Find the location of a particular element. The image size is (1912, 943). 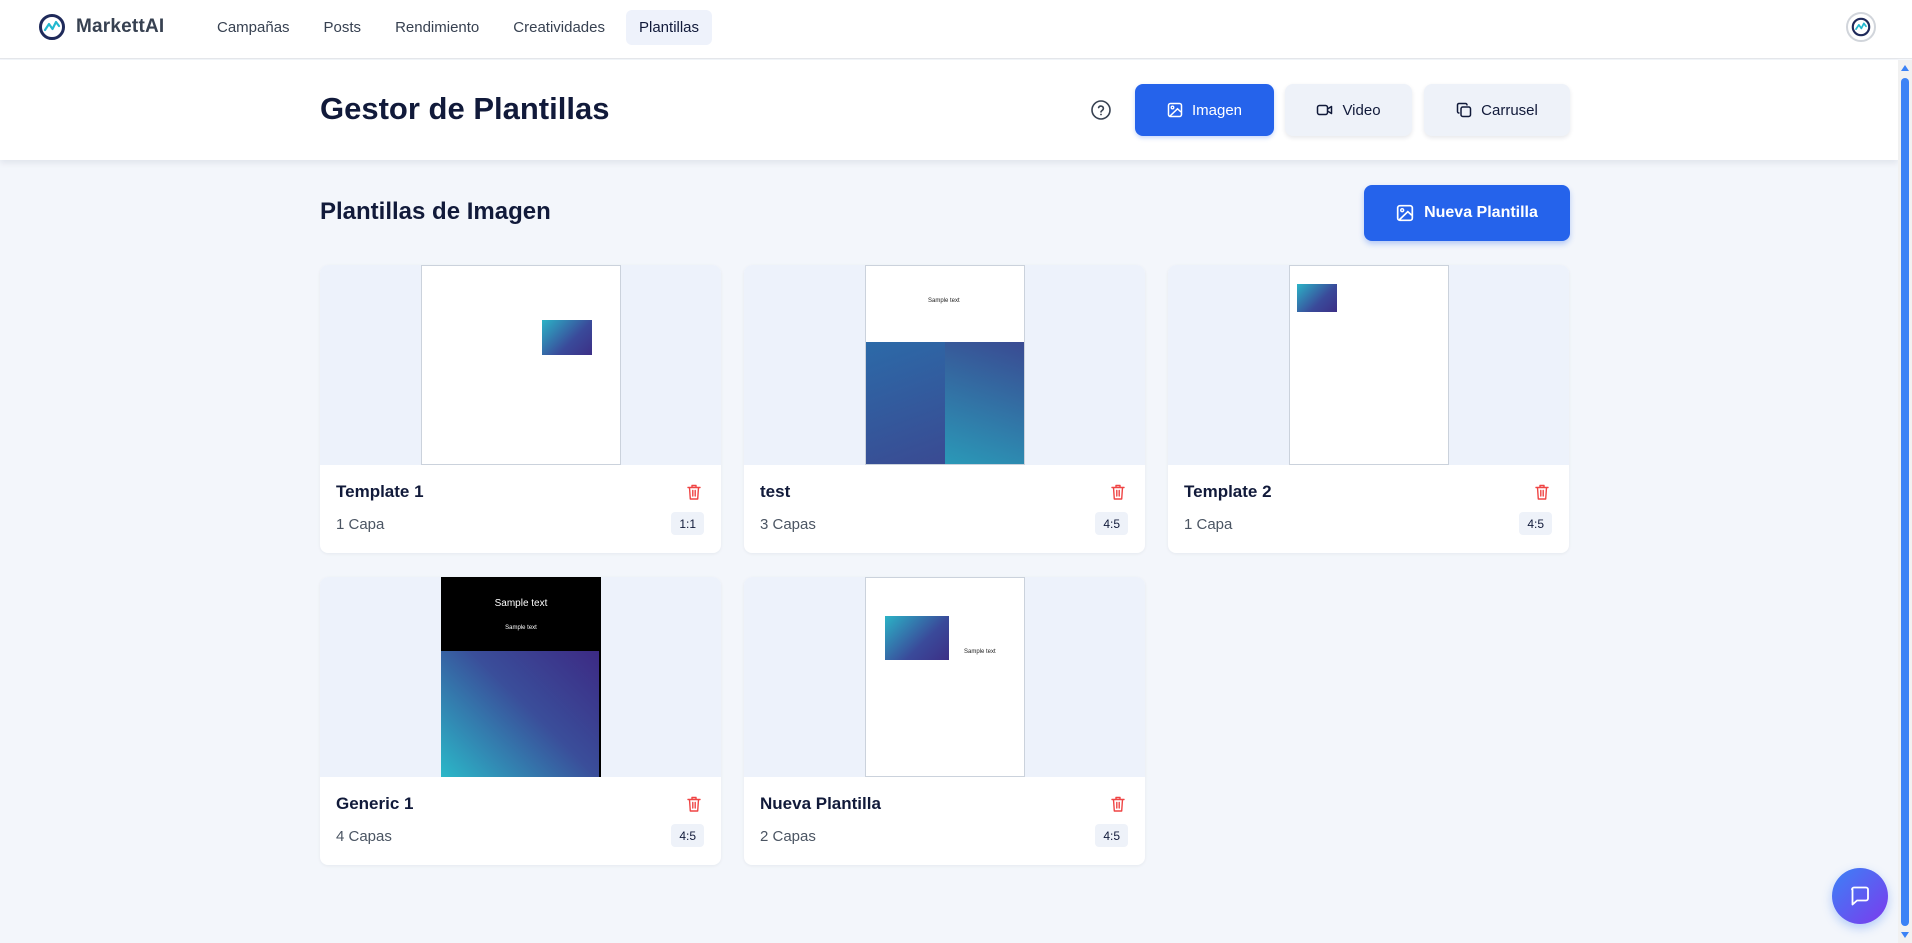

template-name: Generic 1 is located at coordinates (375, 803).